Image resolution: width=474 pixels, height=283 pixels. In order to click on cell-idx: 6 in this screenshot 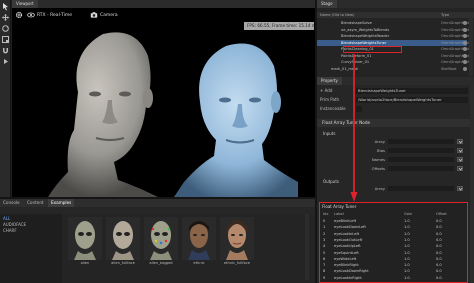, I will do `click(324, 258)`.